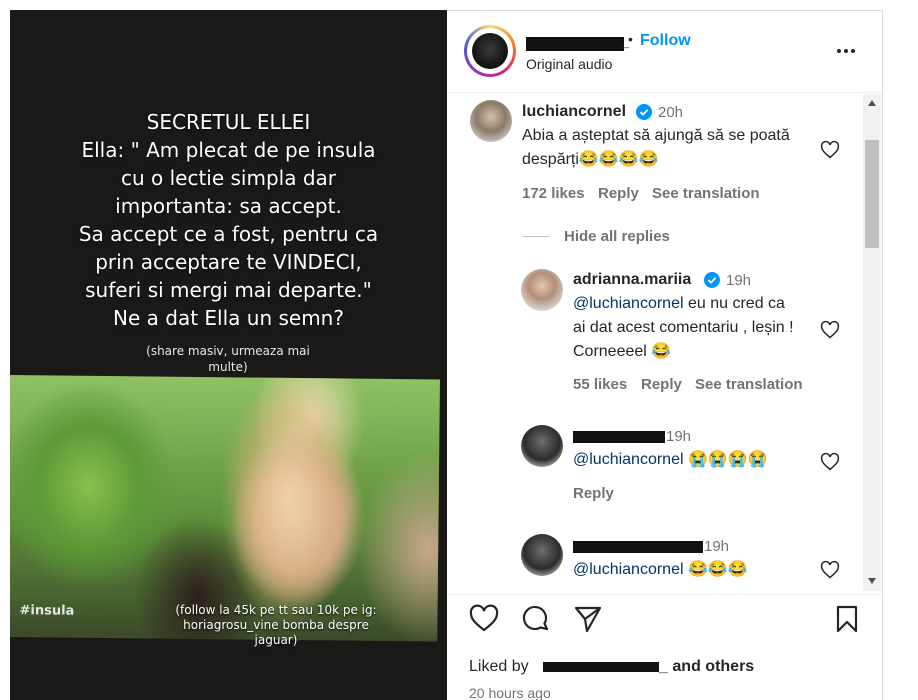 Image resolution: width=918 pixels, height=700 pixels. What do you see at coordinates (872, 342) in the screenshot?
I see `comments-scrollbar` at bounding box center [872, 342].